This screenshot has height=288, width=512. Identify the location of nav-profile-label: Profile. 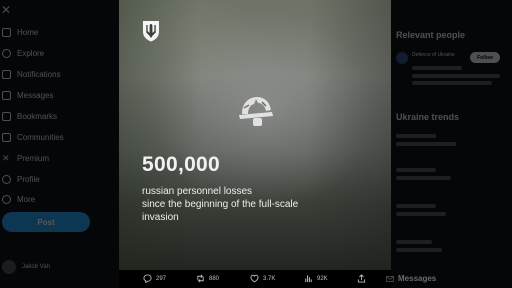
(28, 179).